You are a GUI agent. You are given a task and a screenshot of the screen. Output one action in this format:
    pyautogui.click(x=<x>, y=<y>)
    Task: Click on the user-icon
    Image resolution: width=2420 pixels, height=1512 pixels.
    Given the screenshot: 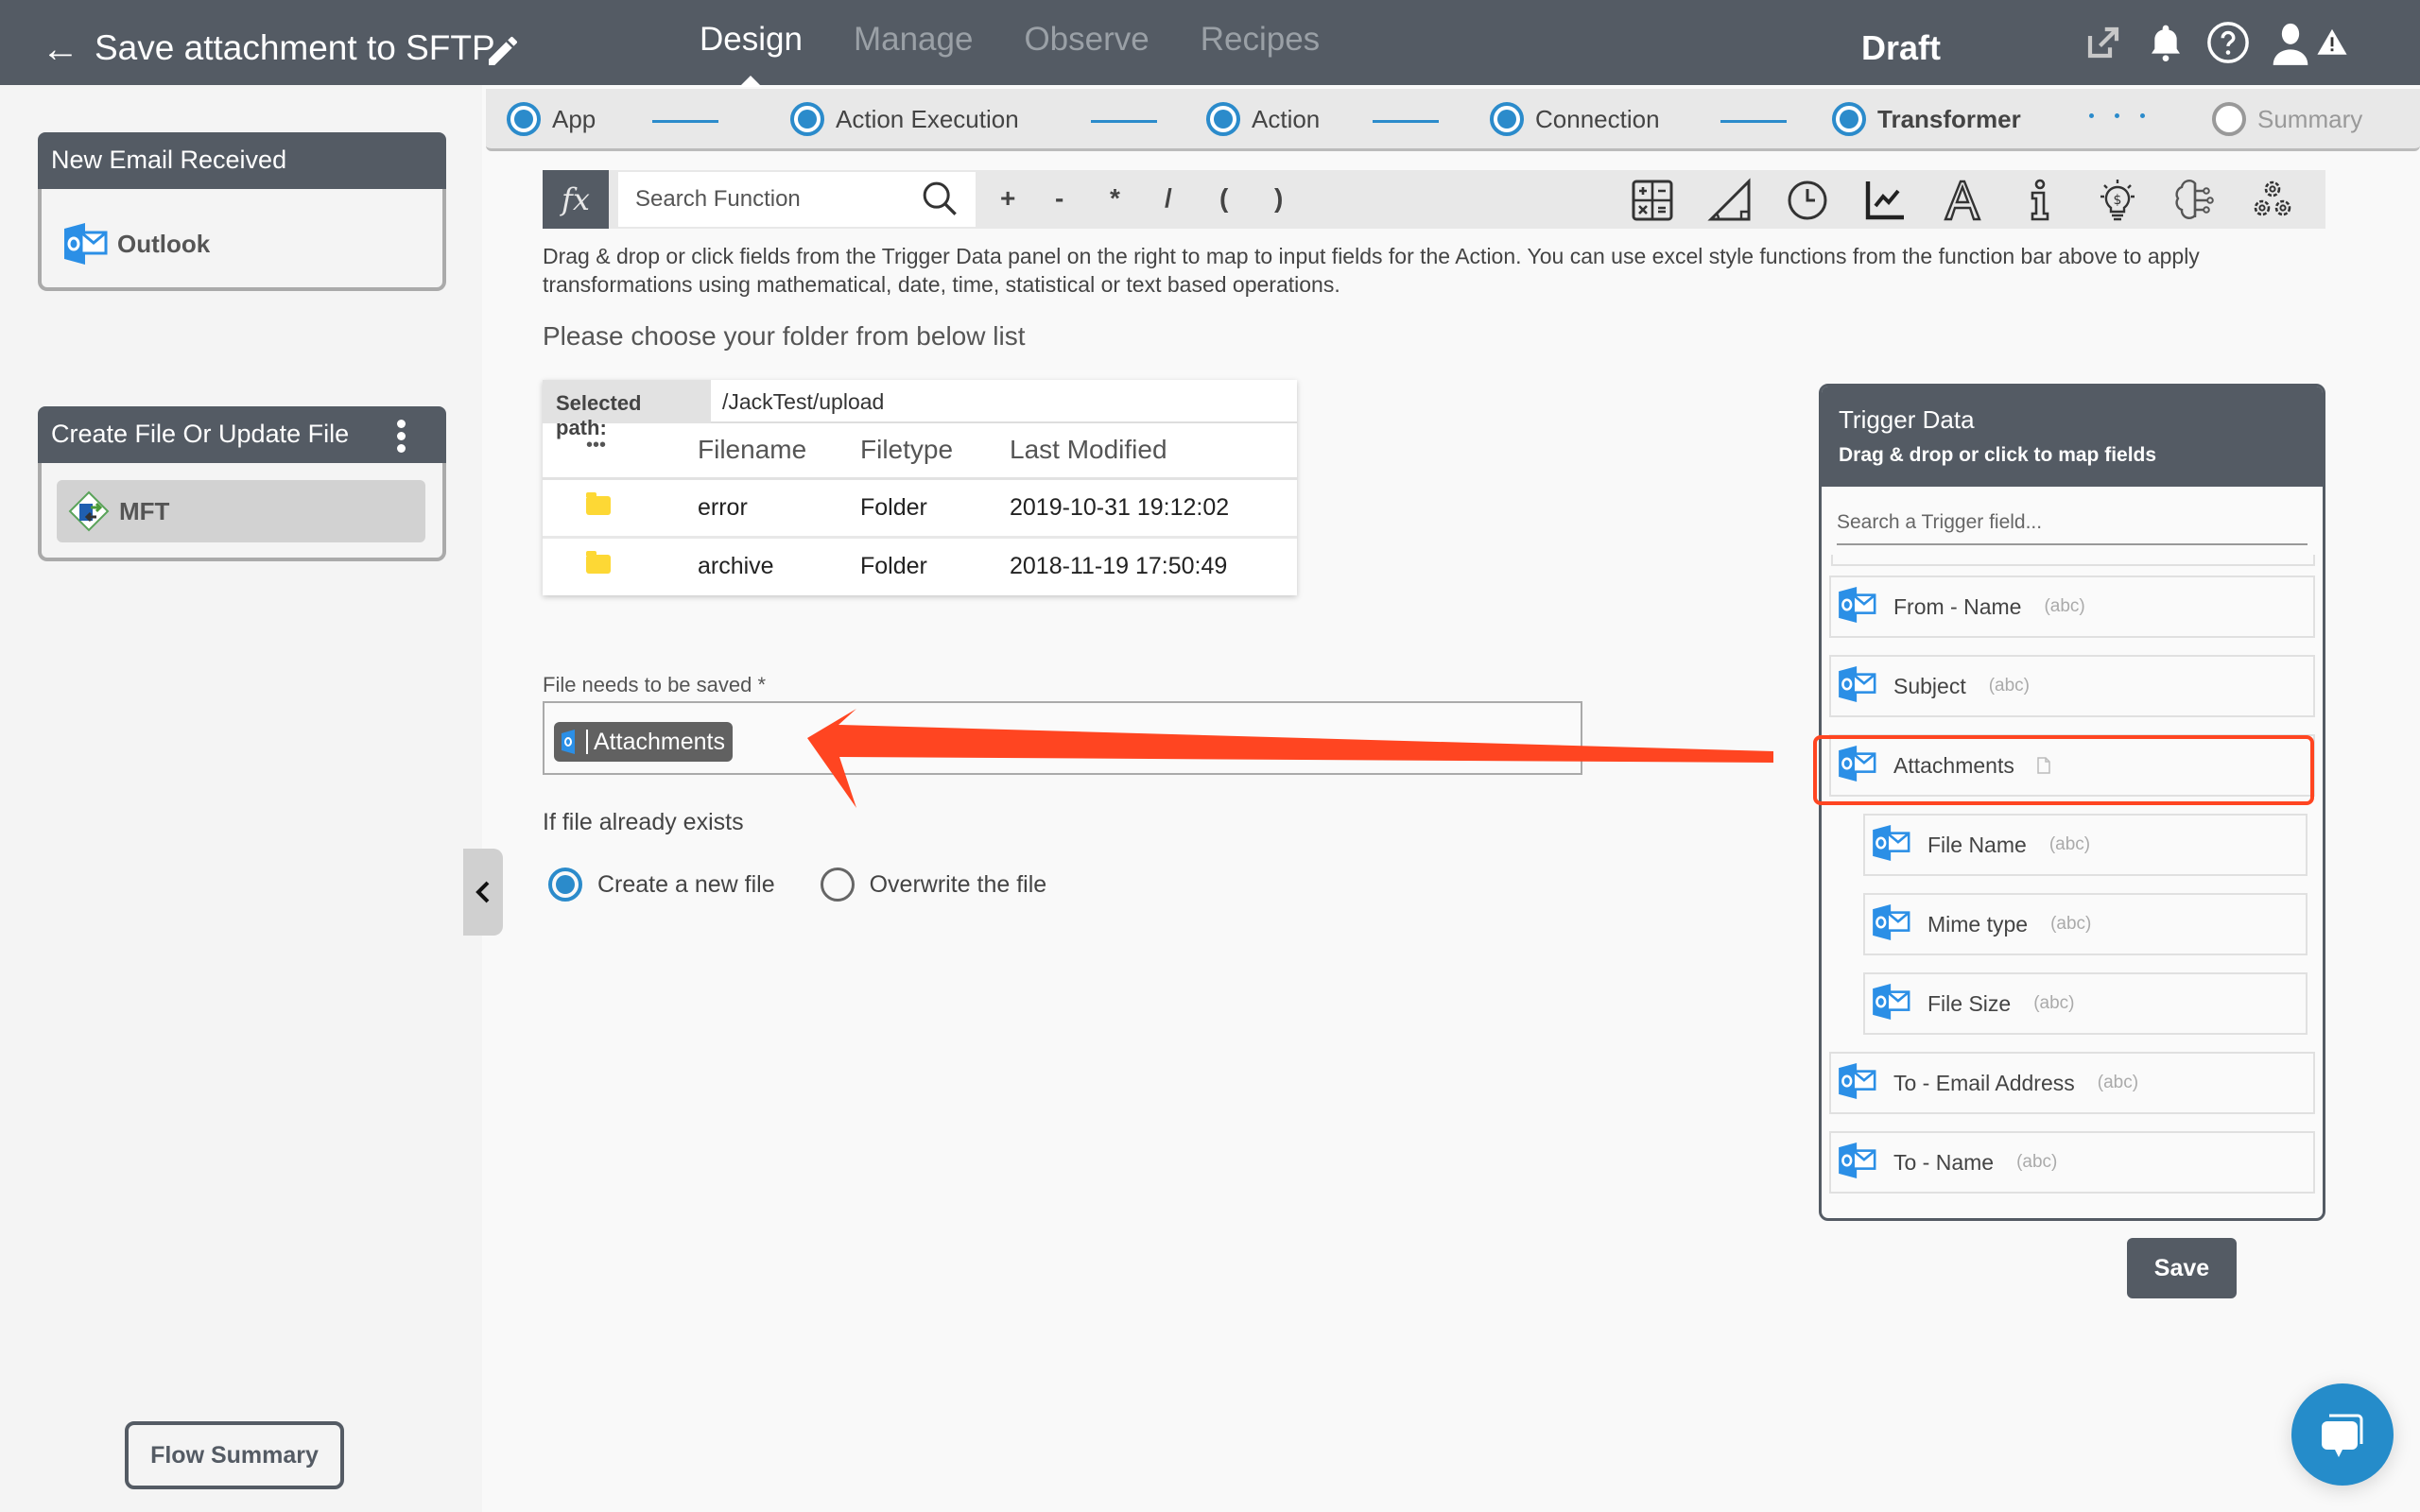 What is the action you would take?
    pyautogui.click(x=2290, y=42)
    